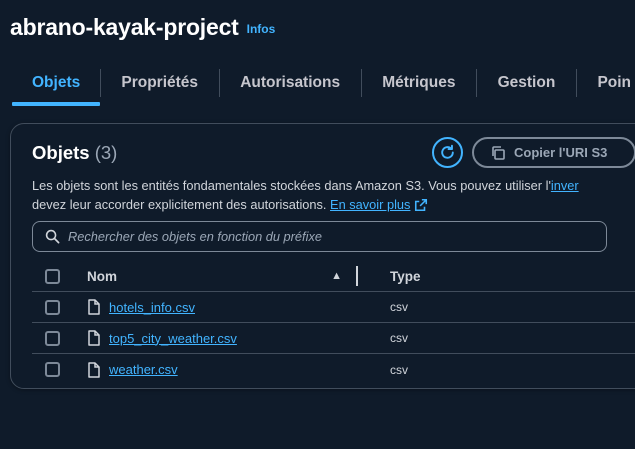 The height and width of the screenshot is (449, 635). I want to click on object-link: top5_city_weather.csv, so click(173, 338).